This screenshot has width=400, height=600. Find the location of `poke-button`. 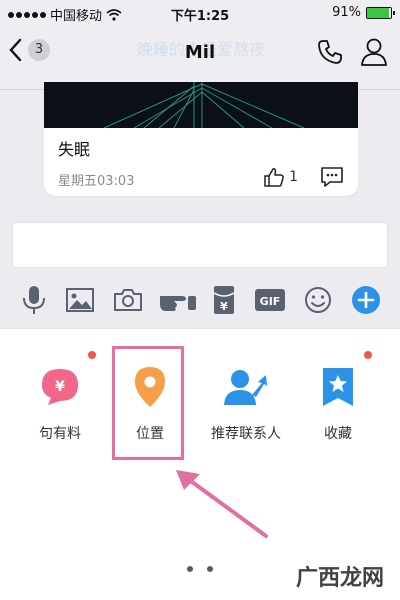

poke-button is located at coordinates (178, 300).